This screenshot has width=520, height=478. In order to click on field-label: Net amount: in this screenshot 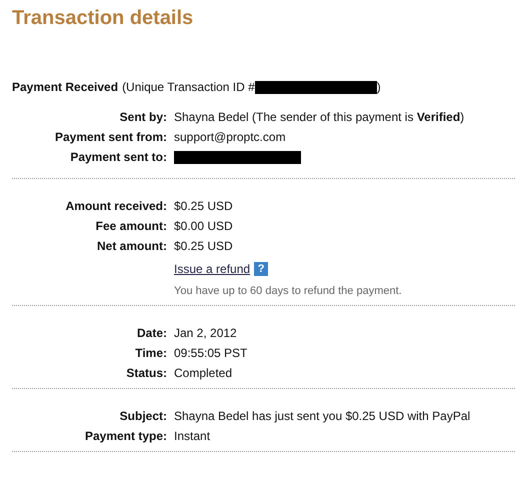, I will do `click(132, 246)`.